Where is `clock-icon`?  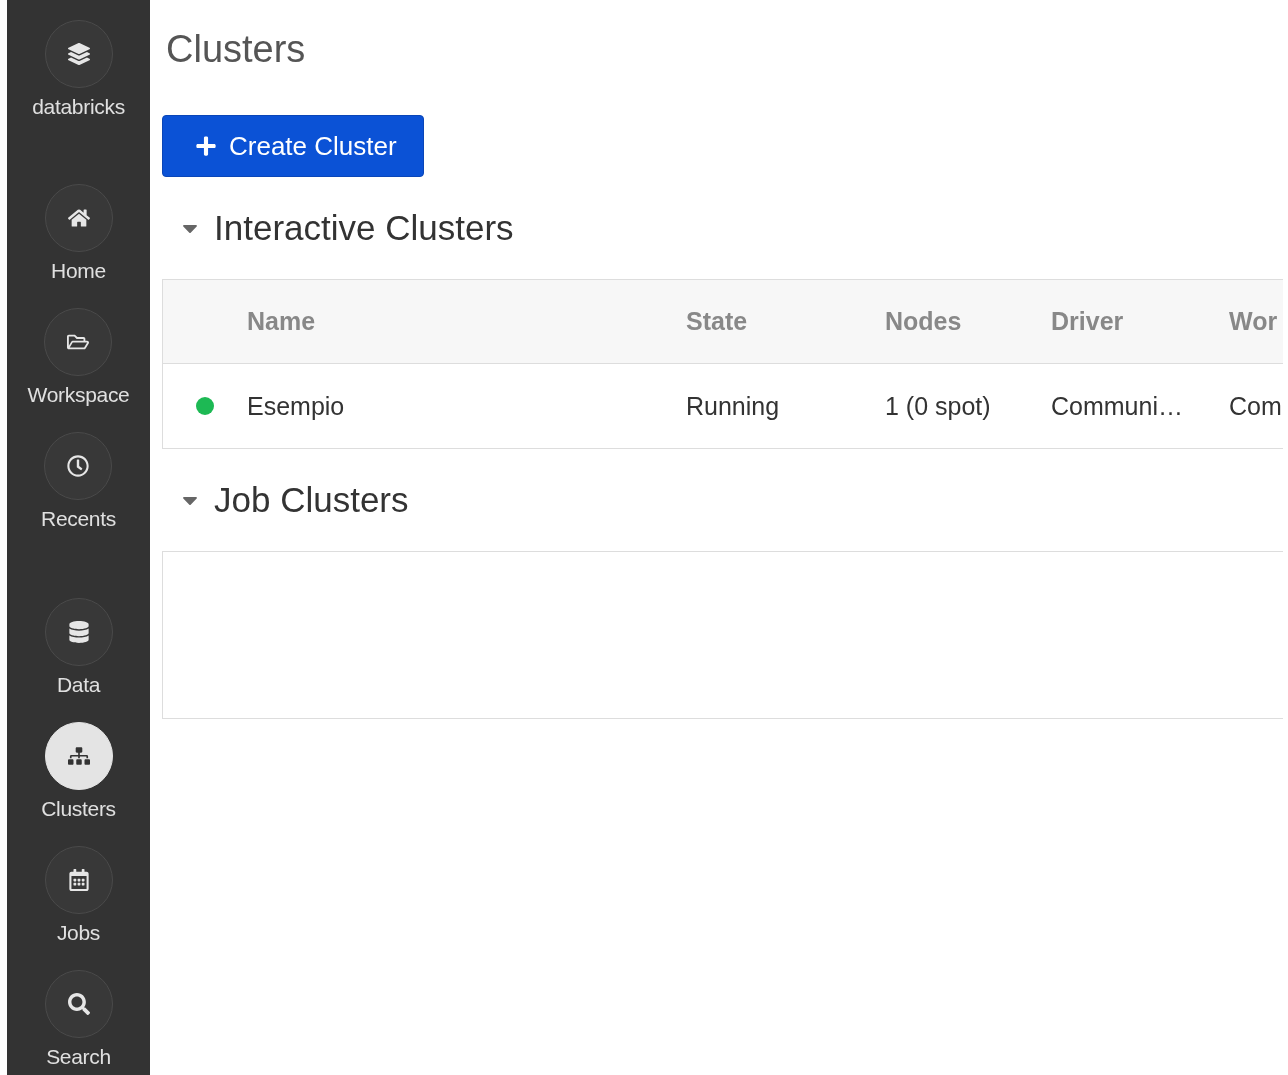 clock-icon is located at coordinates (78, 466).